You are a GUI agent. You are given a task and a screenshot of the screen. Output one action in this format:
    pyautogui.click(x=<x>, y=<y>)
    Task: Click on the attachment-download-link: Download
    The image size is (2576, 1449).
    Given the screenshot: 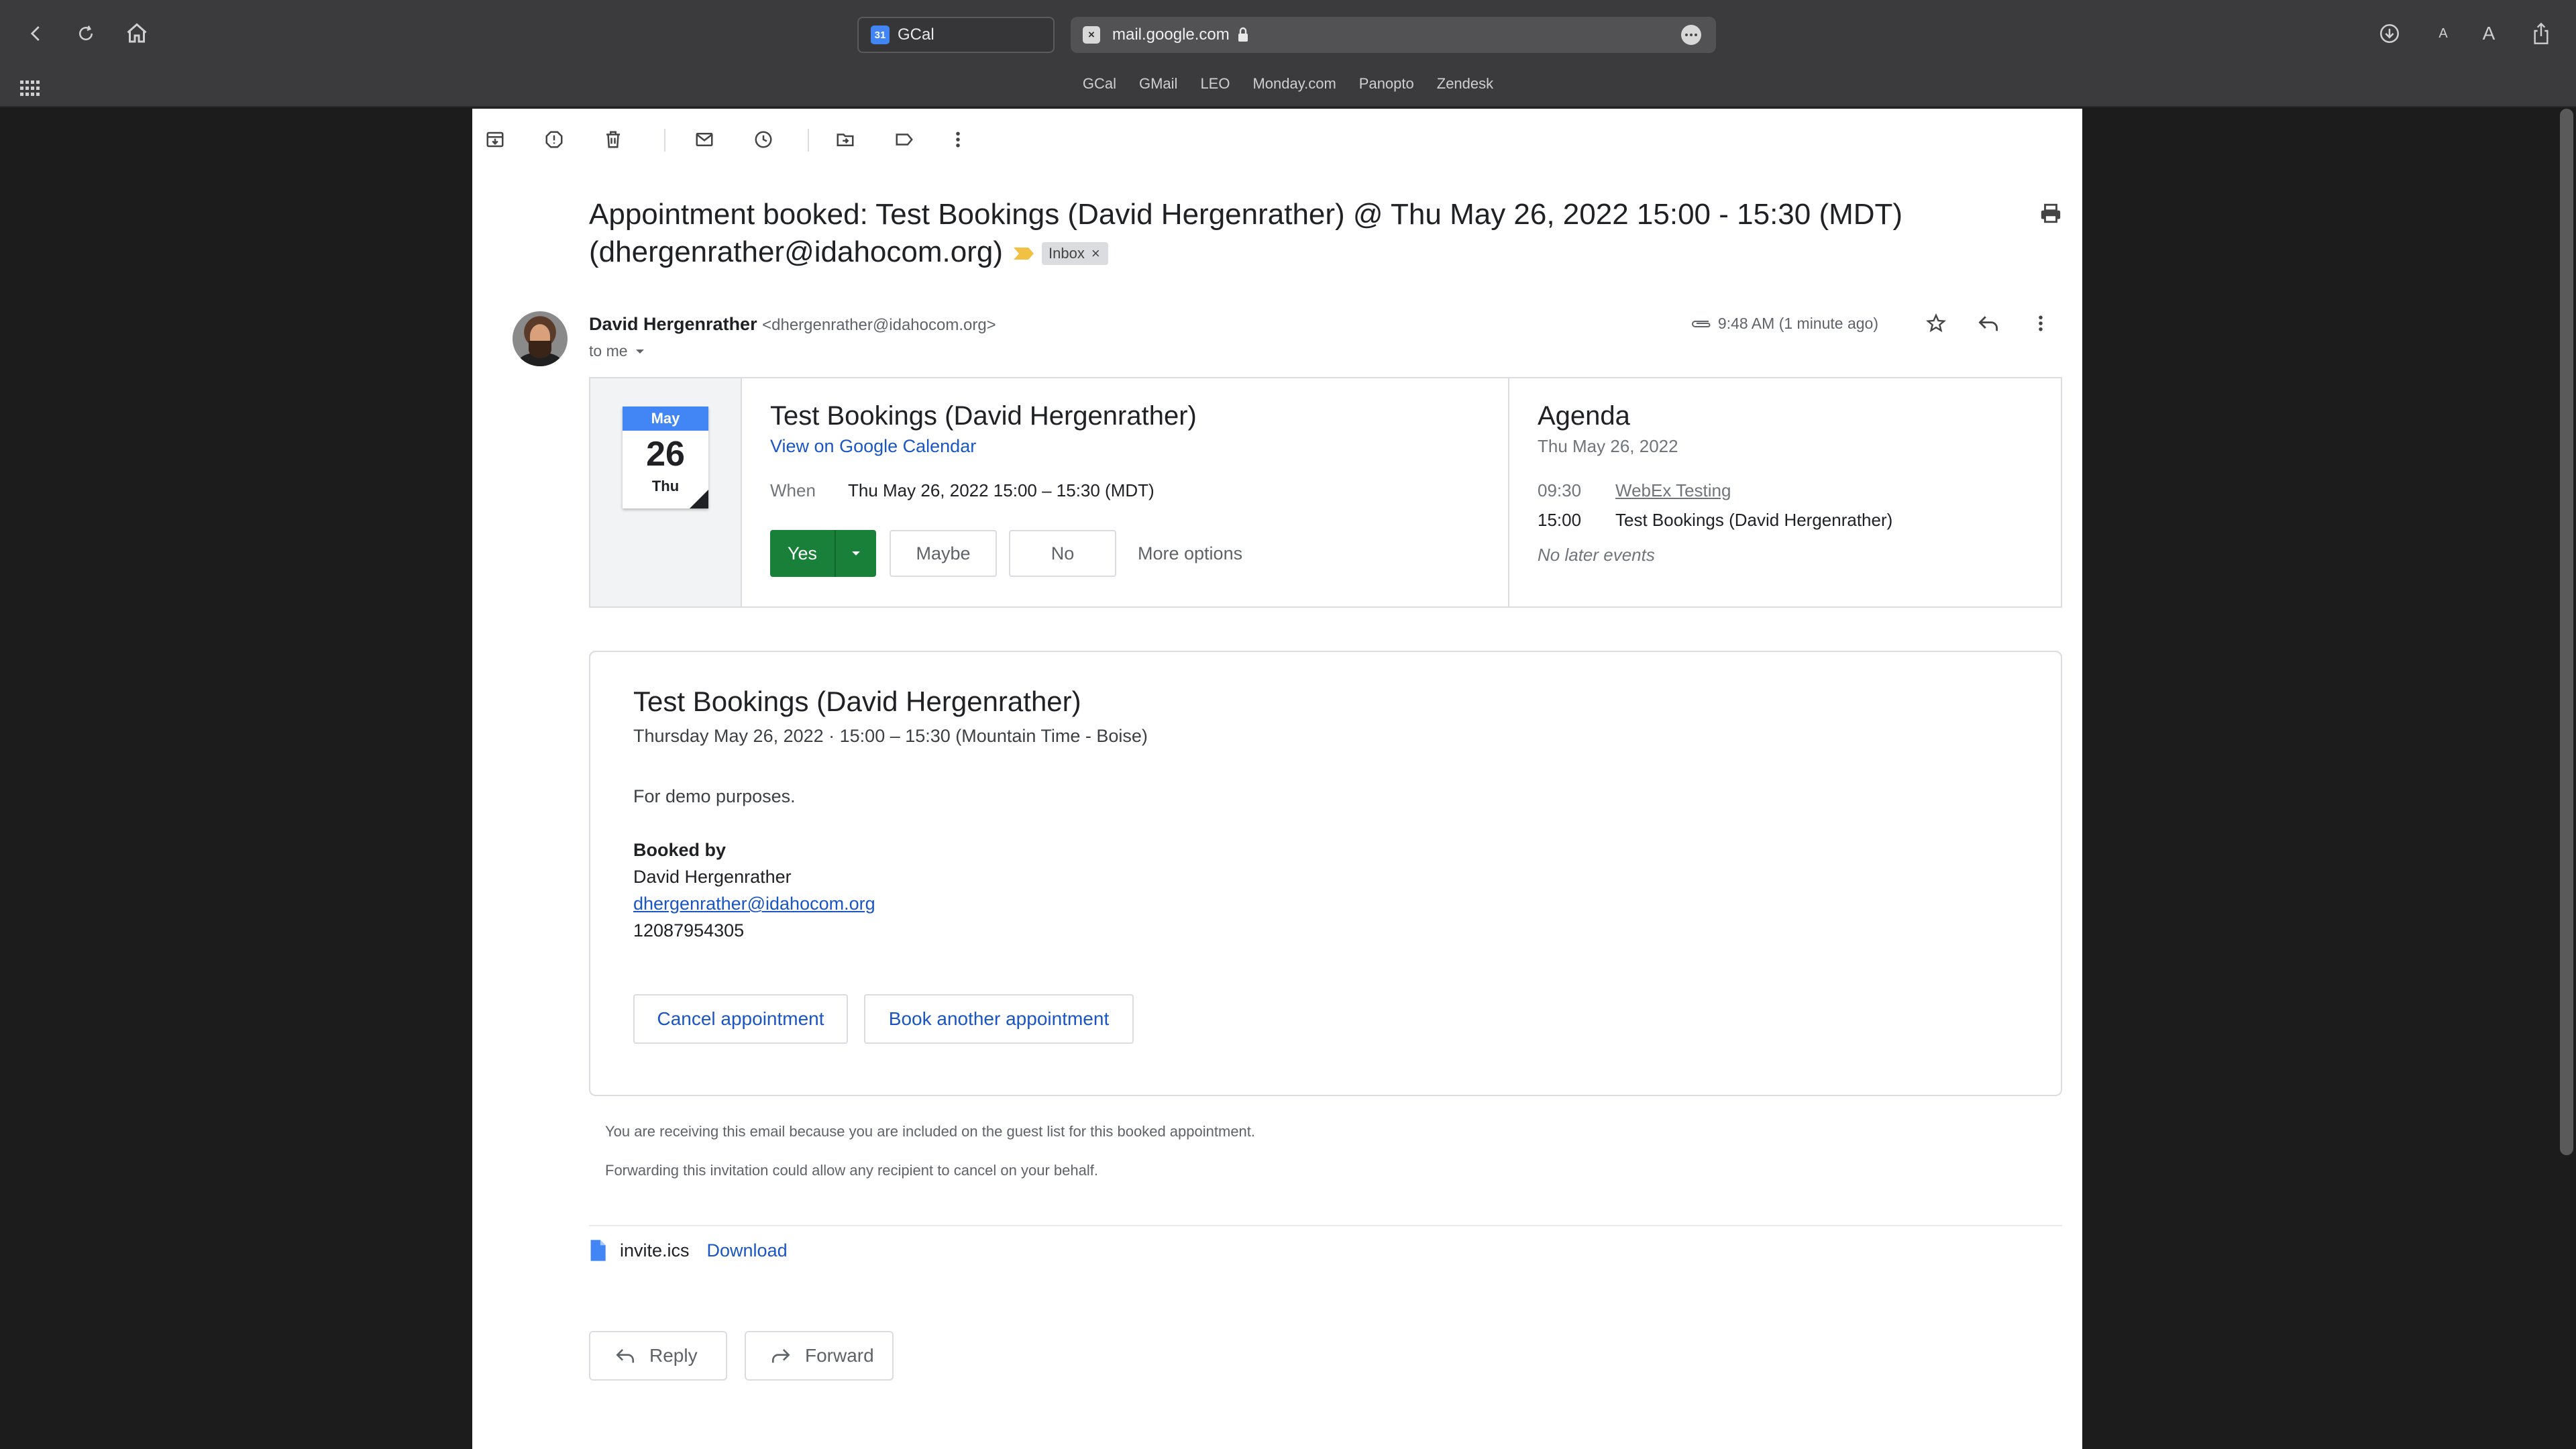 What is the action you would take?
    pyautogui.click(x=747, y=1250)
    